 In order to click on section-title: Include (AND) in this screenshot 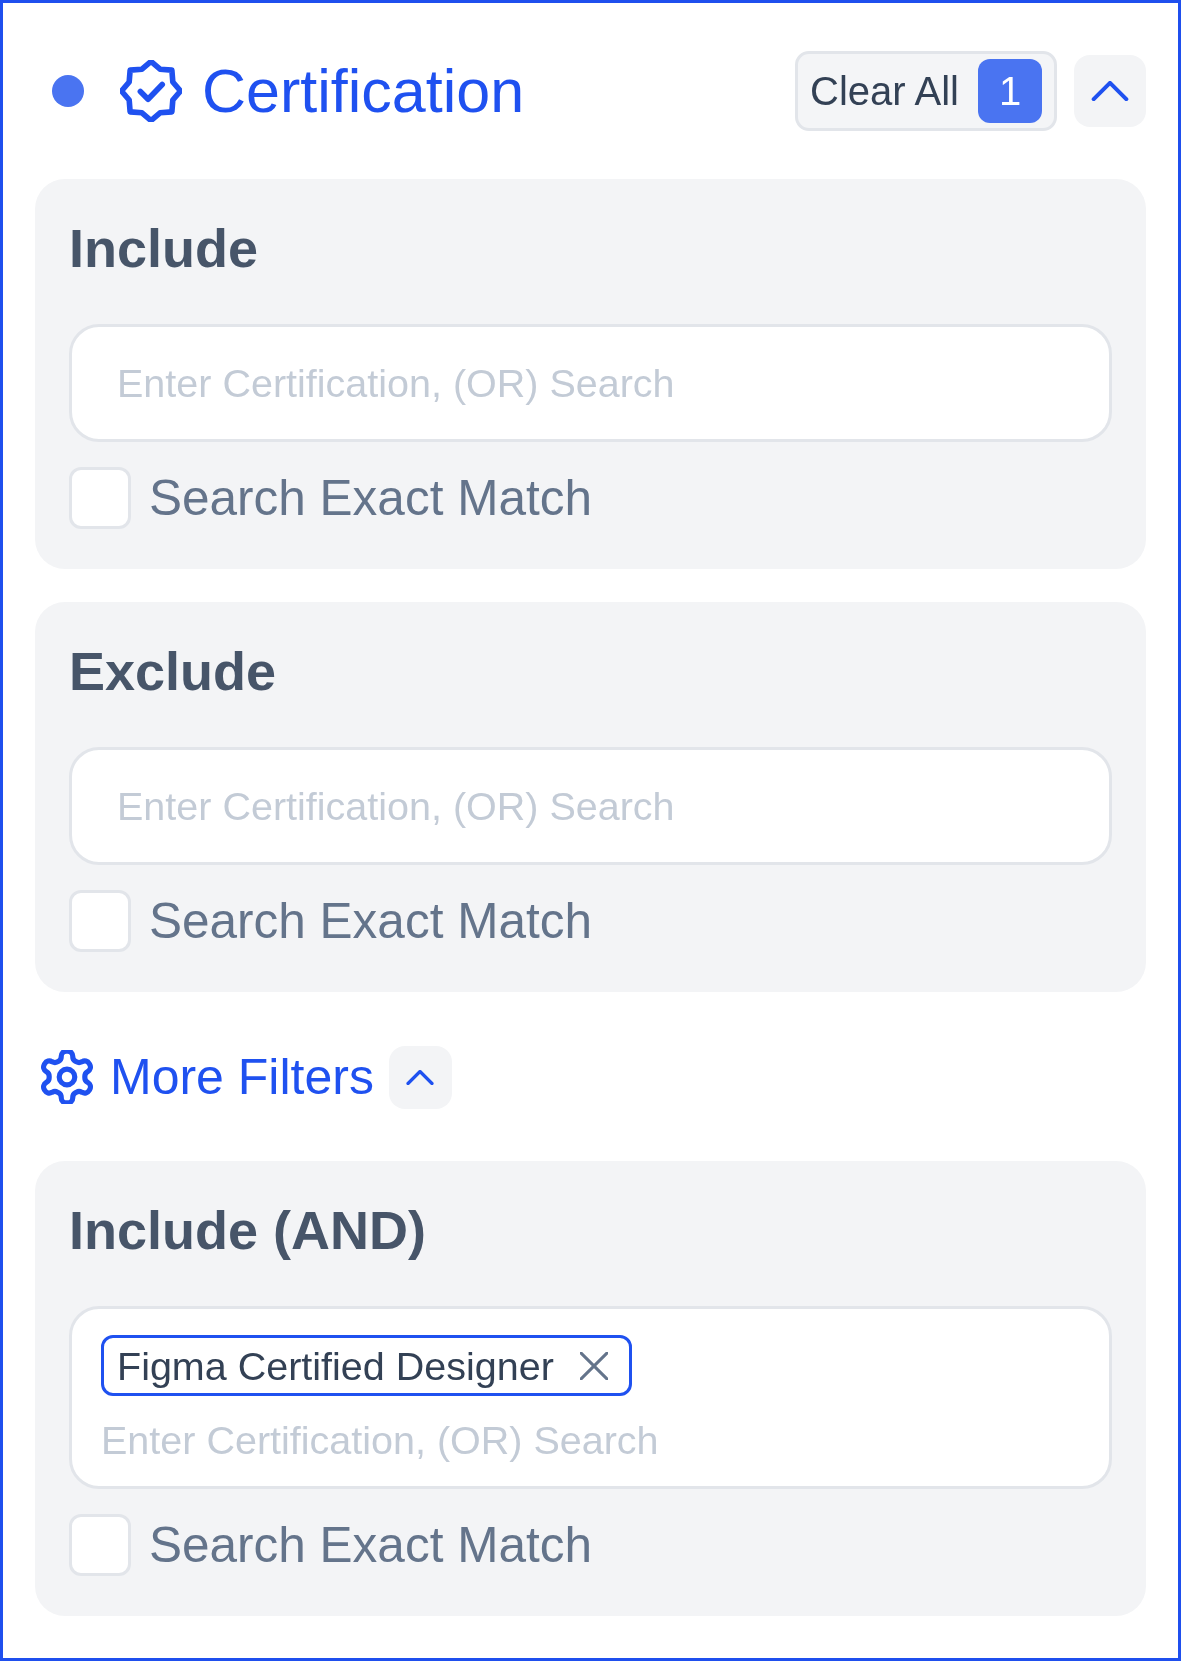, I will do `click(247, 1230)`.